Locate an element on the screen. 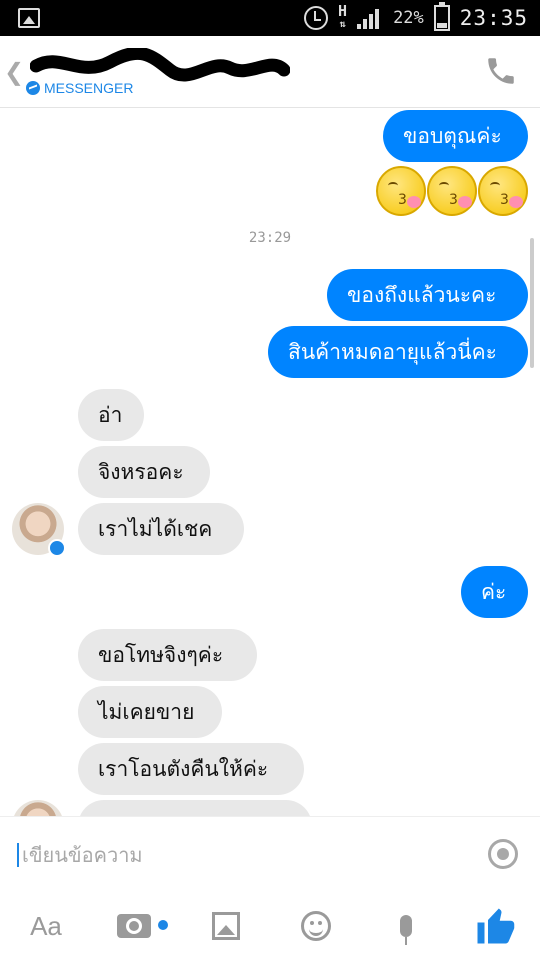  camera-new-indicator-icon is located at coordinates (163, 925).